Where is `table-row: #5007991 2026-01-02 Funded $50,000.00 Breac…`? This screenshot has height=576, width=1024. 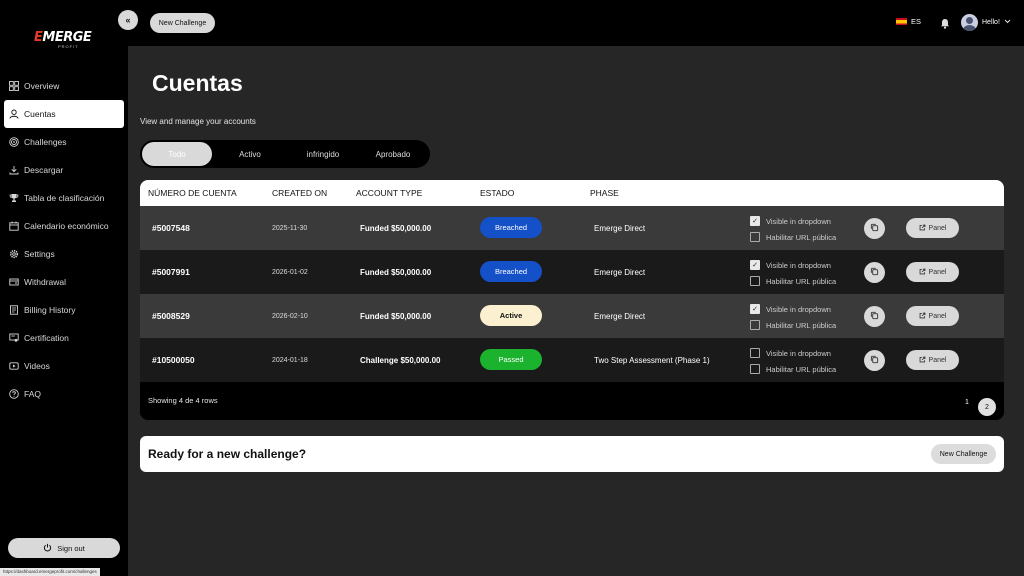 table-row: #5007991 2026-01-02 Funded $50,000.00 Breac… is located at coordinates (572, 272).